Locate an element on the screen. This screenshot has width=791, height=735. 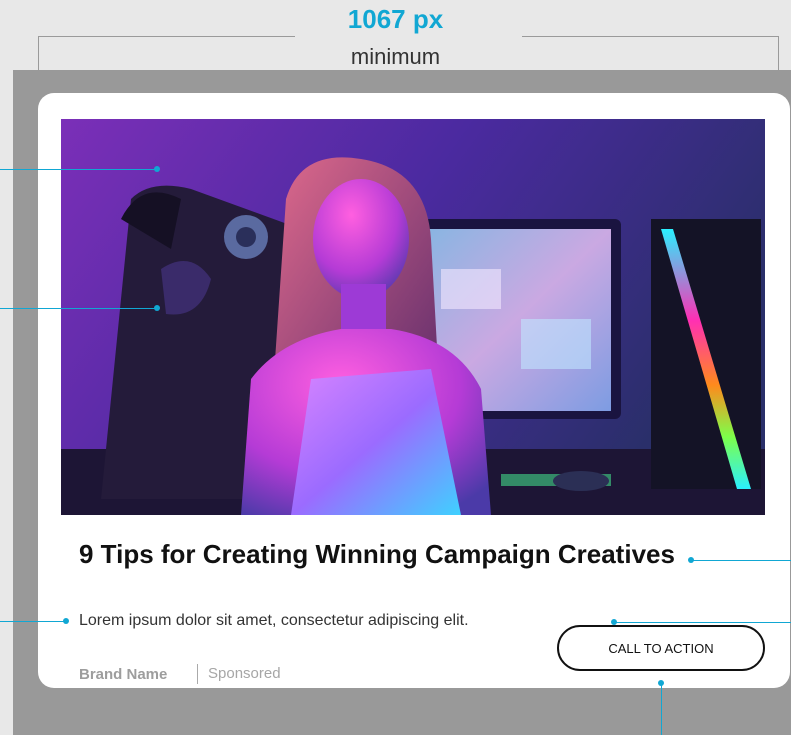
callout-line-headline is located at coordinates (741, 560).